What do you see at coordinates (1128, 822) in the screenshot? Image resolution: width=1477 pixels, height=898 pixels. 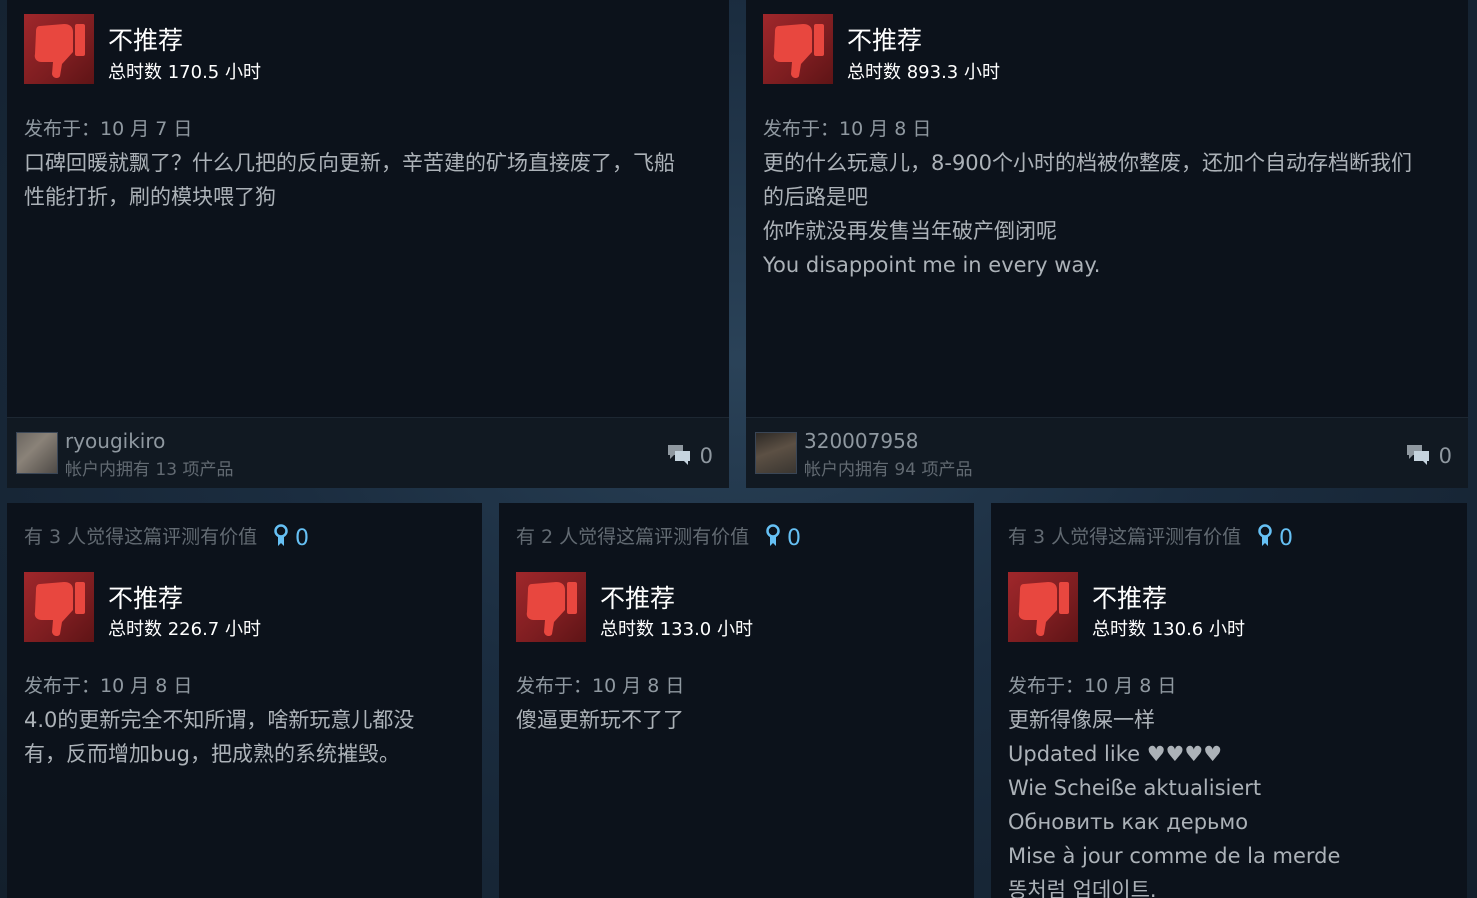 I see `review-line: Обновить как дерьмо` at bounding box center [1128, 822].